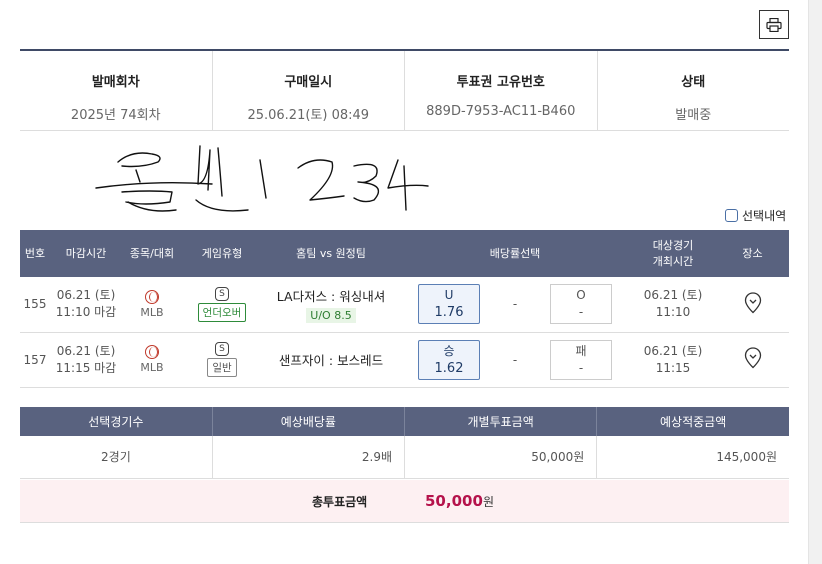  I want to click on game-start: 06.21 (토) 11:15, so click(673, 360).